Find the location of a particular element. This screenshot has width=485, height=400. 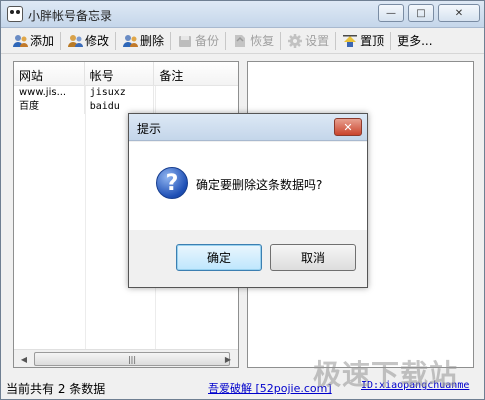

dialog-title-bar: 提示 ✕ is located at coordinates (248, 127).